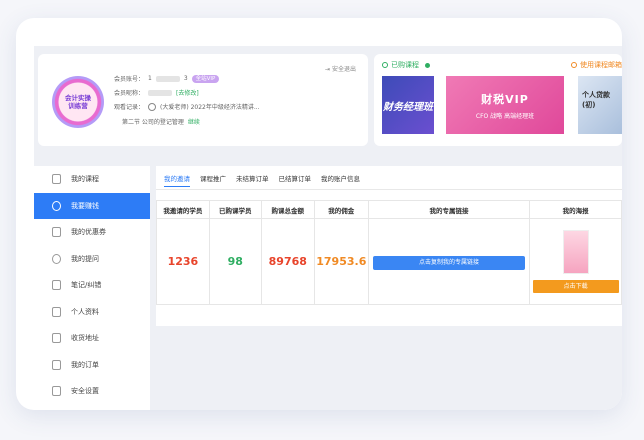  Describe the element at coordinates (85, 338) in the screenshot. I see `sidebar-item-label: 收货地址` at that location.